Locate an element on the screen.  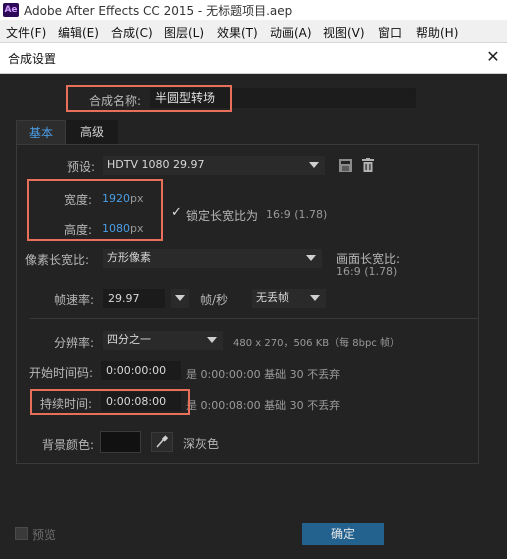
start-timecode-note: 是 0:00:00:00 基础 30 不丢弃 is located at coordinates (263, 374).